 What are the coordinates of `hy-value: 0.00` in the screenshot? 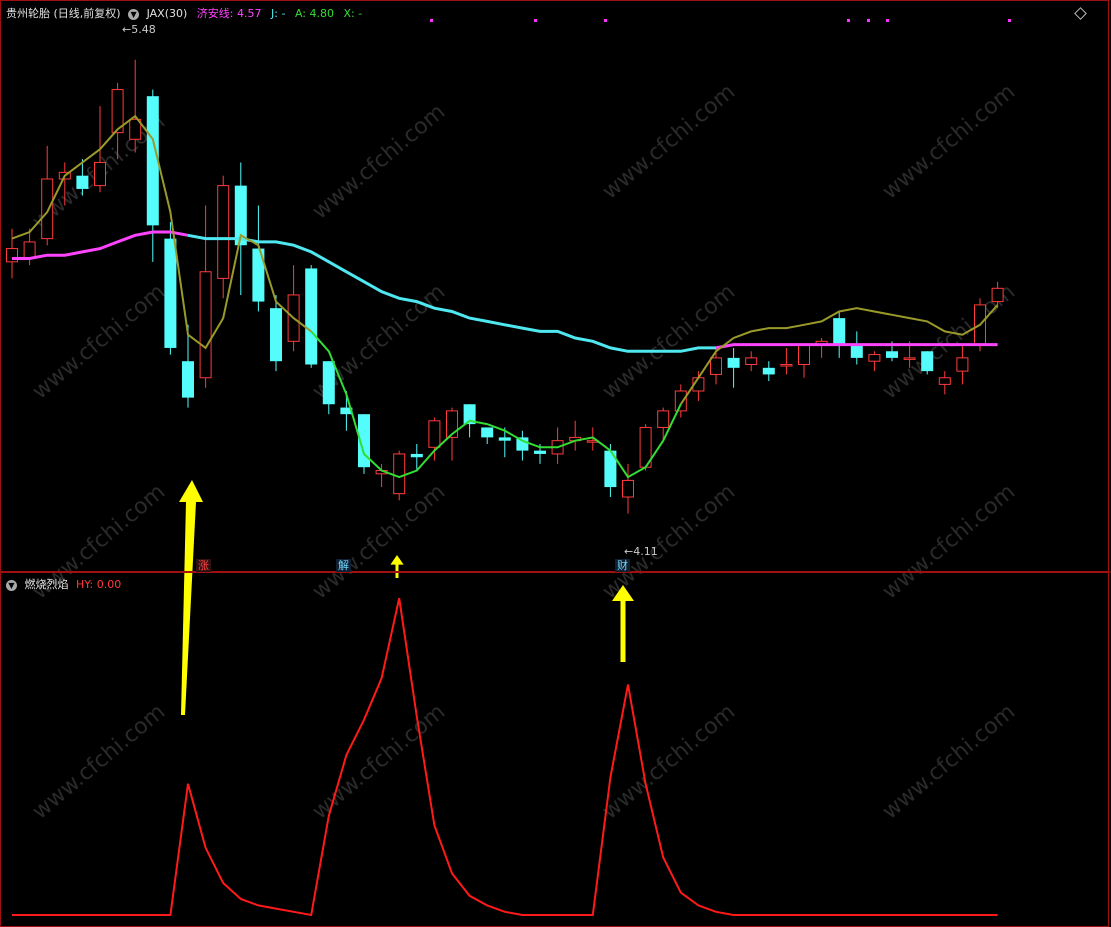 It's located at (109, 584).